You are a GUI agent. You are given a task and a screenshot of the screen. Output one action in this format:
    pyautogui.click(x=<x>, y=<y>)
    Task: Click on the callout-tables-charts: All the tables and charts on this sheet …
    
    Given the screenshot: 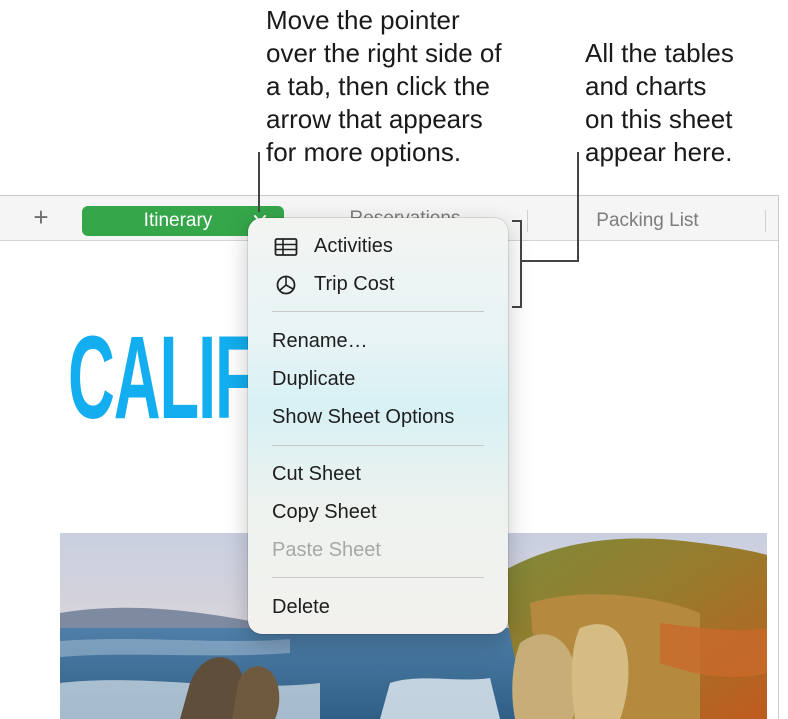 What is the action you would take?
    pyautogui.click(x=685, y=103)
    